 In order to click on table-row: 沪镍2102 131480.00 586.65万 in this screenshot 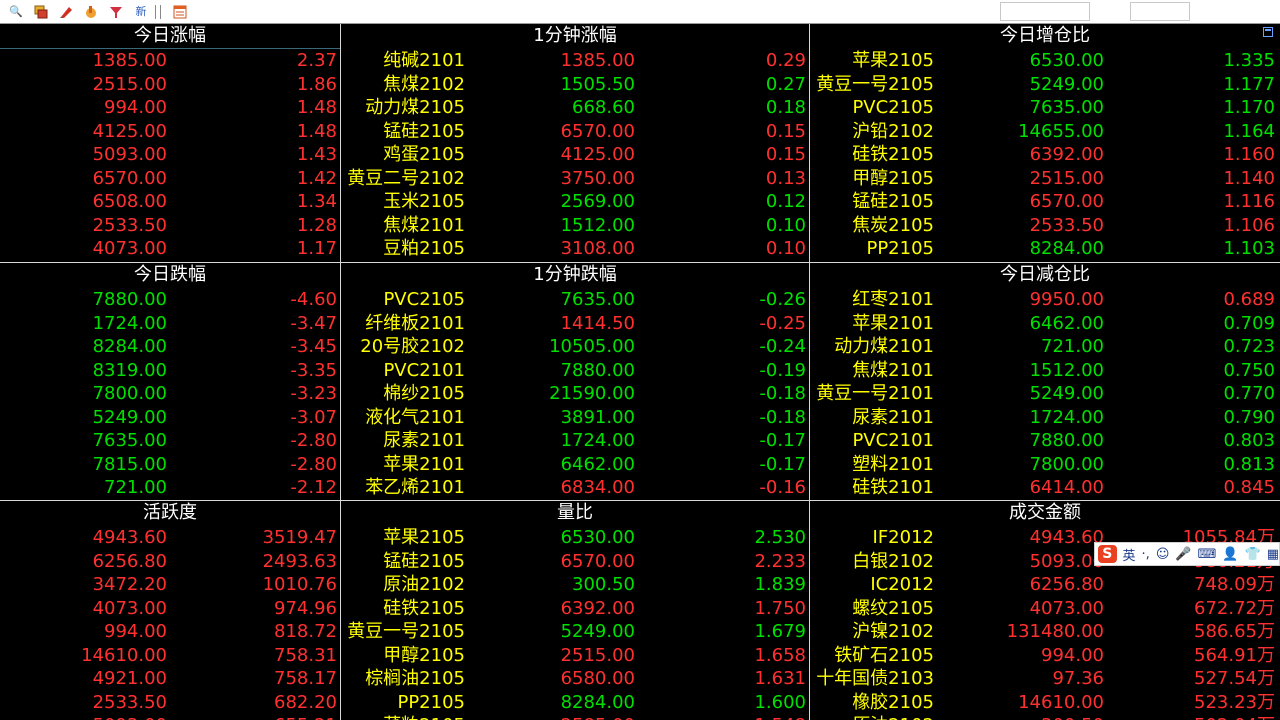, I will do `click(1045, 632)`.